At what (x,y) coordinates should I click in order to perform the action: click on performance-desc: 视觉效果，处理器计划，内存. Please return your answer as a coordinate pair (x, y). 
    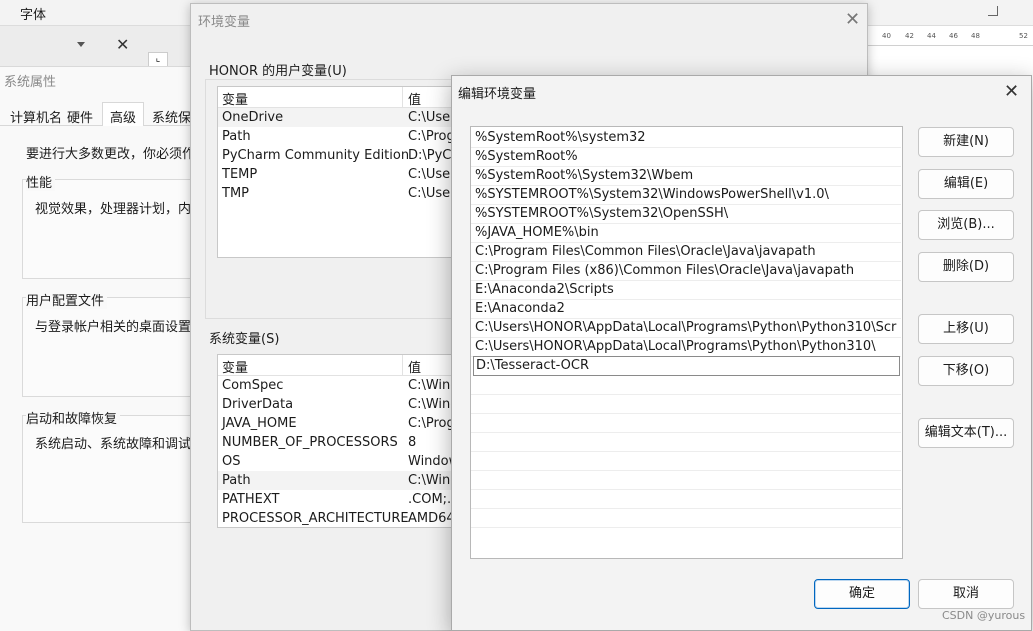
    Looking at the image, I should click on (120, 209).